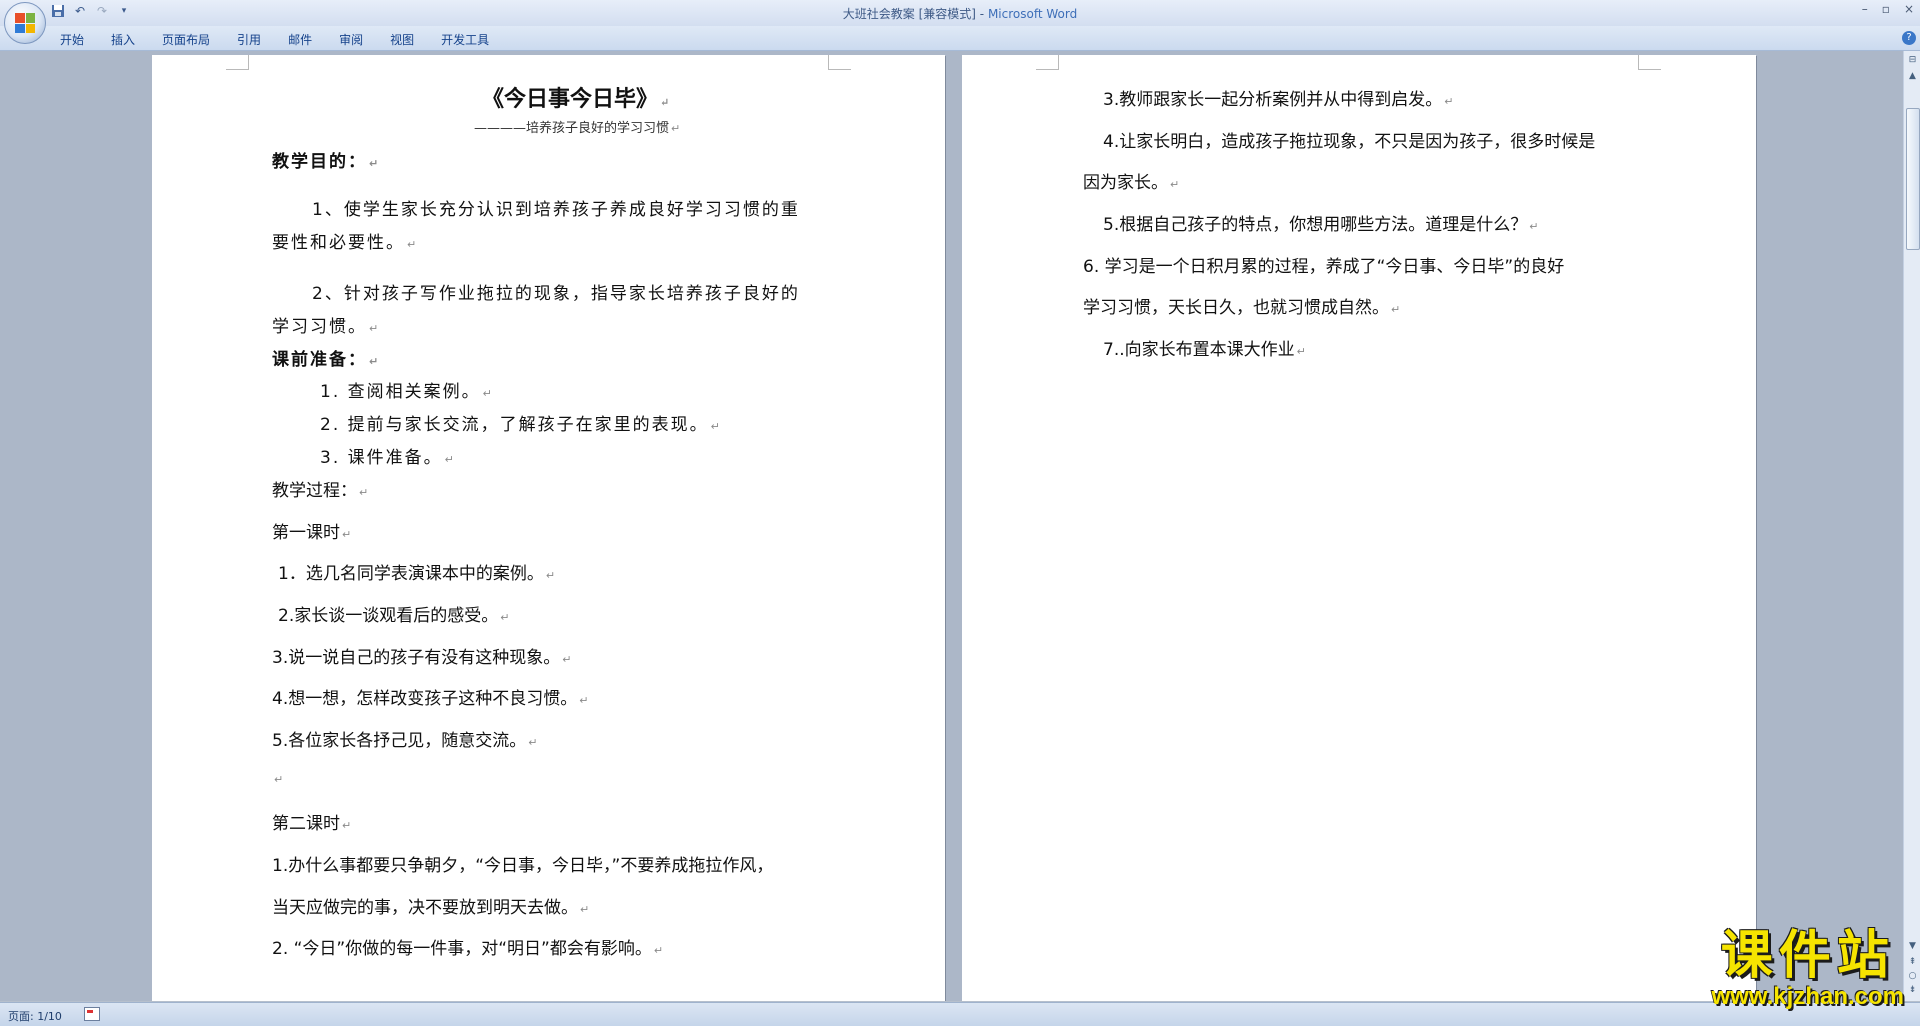 The width and height of the screenshot is (1920, 1026). I want to click on page-count-status: 页面: 1/10, so click(35, 1016).